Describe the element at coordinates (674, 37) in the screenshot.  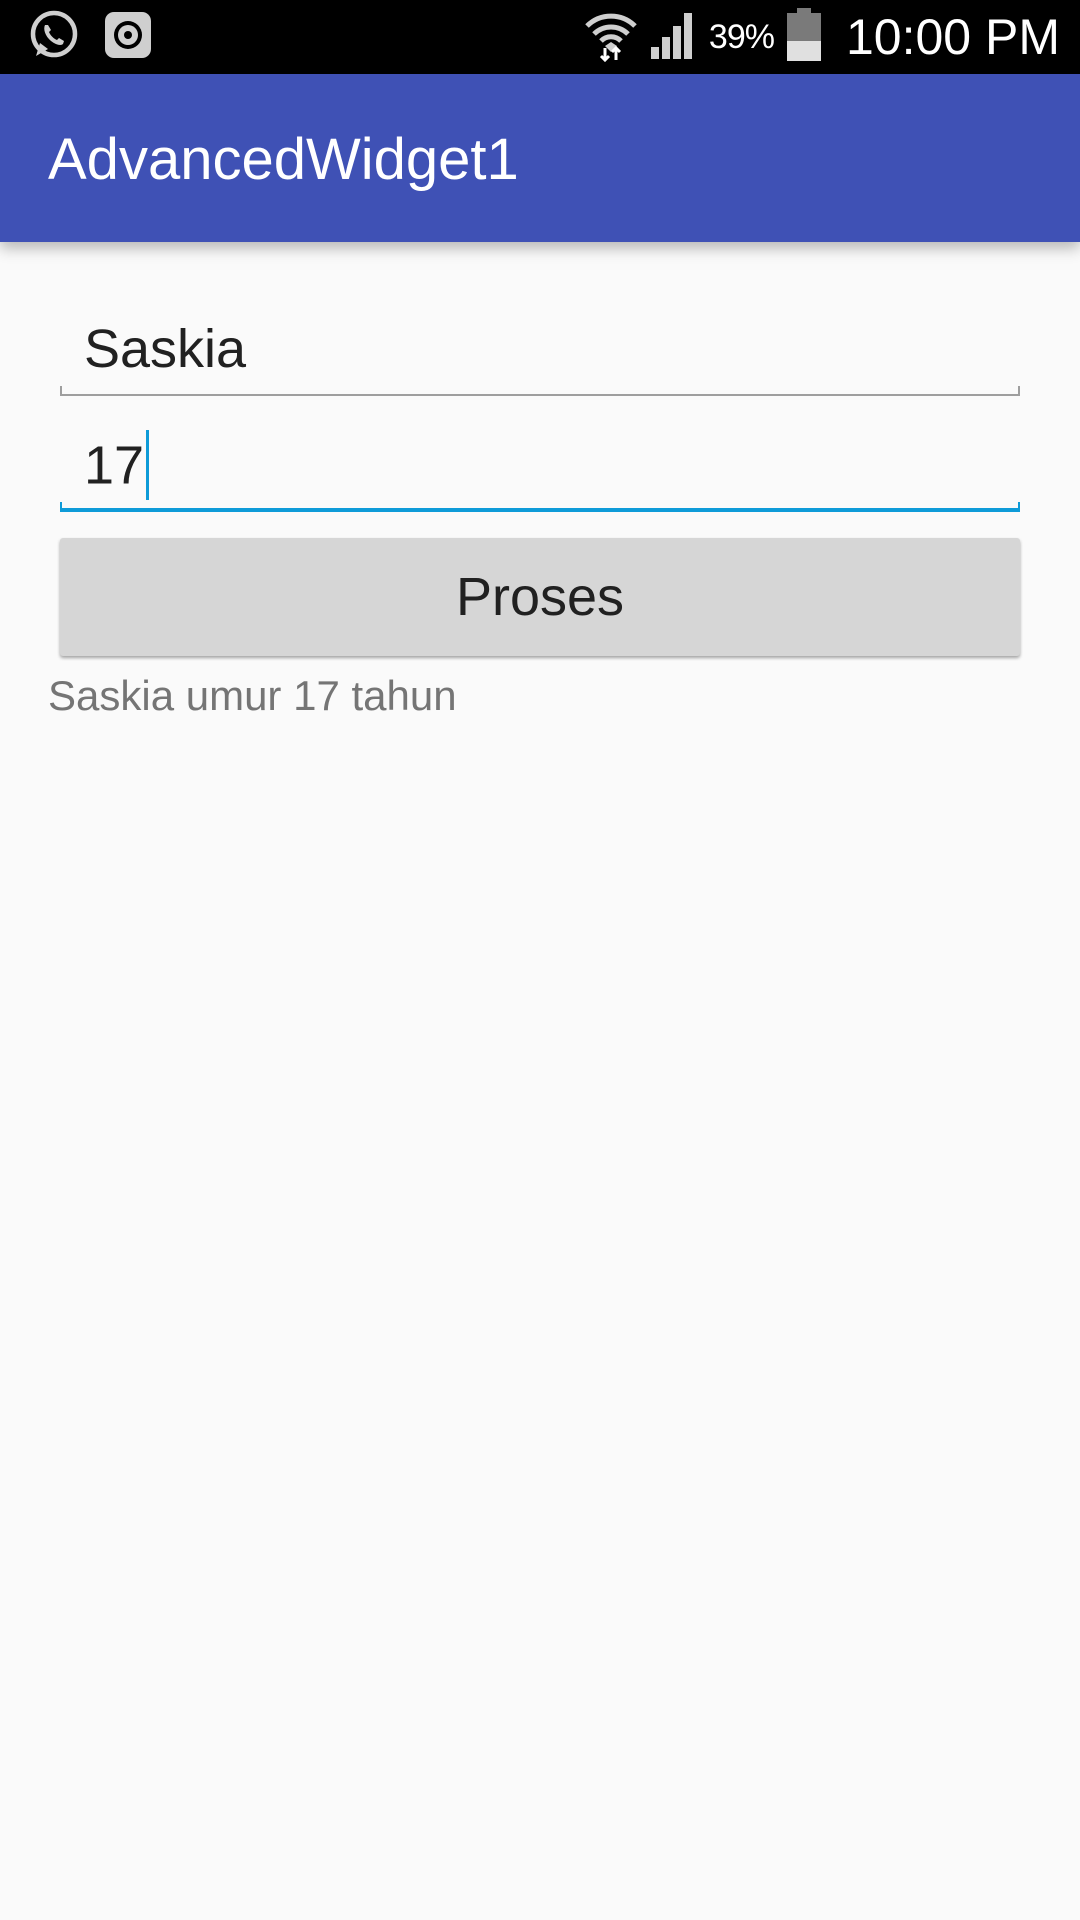
I see `signal-icon` at that location.